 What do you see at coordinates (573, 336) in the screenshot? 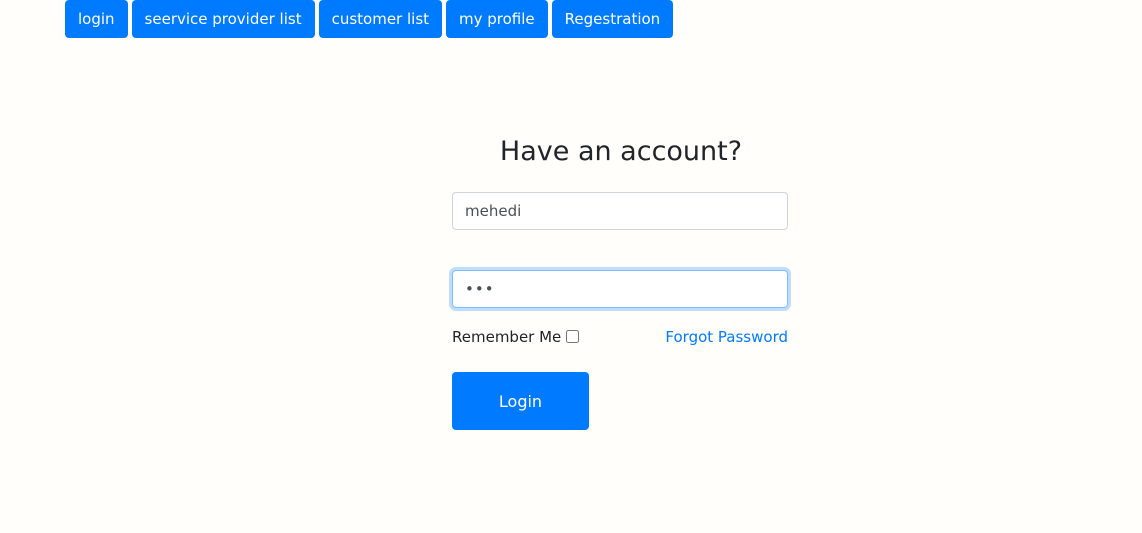
I see `remember-me-checkbox` at bounding box center [573, 336].